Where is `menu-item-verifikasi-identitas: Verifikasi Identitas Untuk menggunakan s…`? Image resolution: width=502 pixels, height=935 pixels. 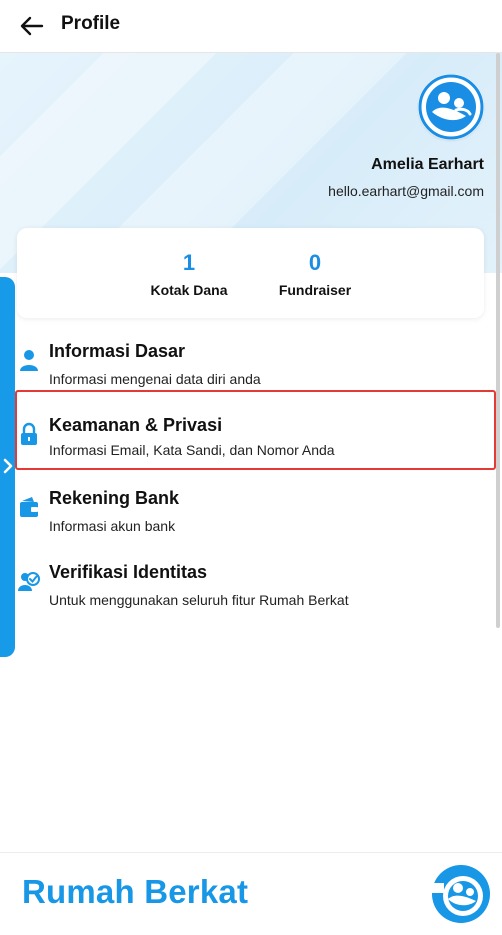
menu-item-verifikasi-identitas: Verifikasi Identitas Untuk menggunakan s… is located at coordinates (255, 587).